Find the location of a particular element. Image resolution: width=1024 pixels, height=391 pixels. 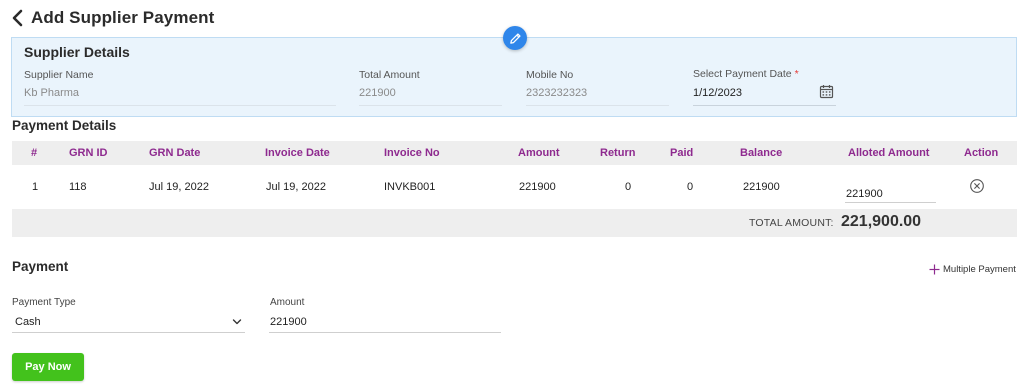

multiple-payment-label: Multiple Payment is located at coordinates (979, 269).